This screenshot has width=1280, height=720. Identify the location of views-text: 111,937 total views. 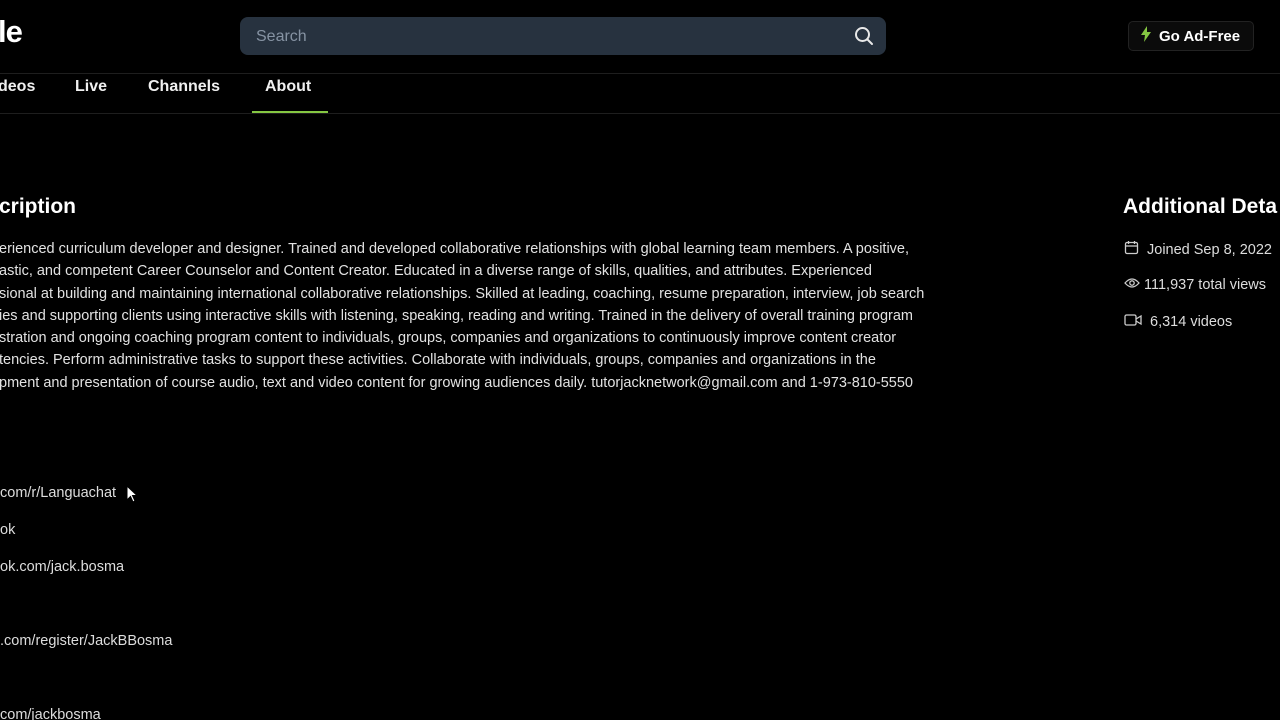
(1205, 285).